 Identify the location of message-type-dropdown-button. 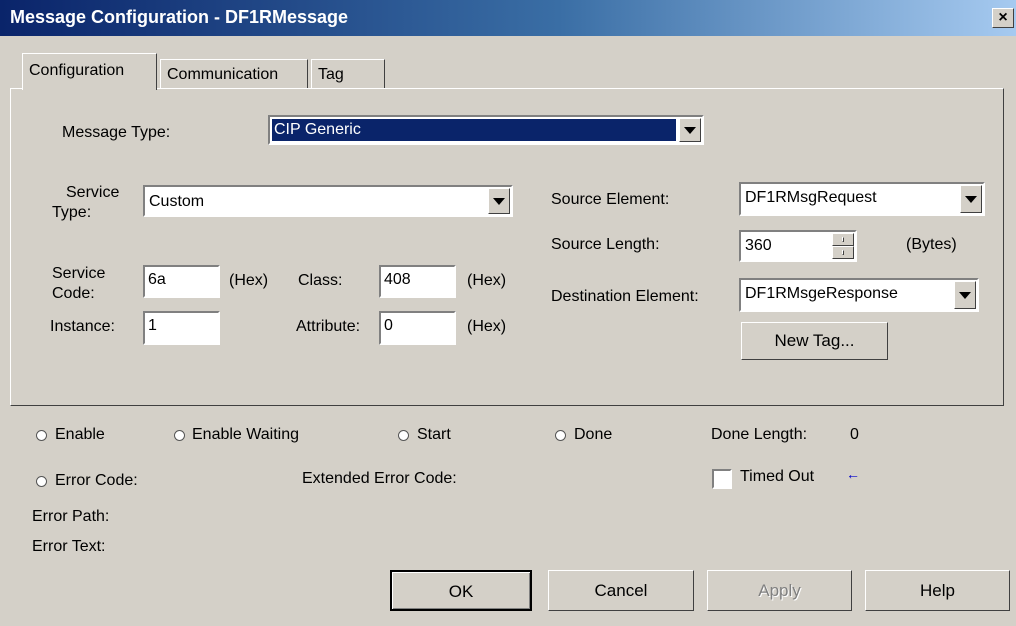
(690, 130).